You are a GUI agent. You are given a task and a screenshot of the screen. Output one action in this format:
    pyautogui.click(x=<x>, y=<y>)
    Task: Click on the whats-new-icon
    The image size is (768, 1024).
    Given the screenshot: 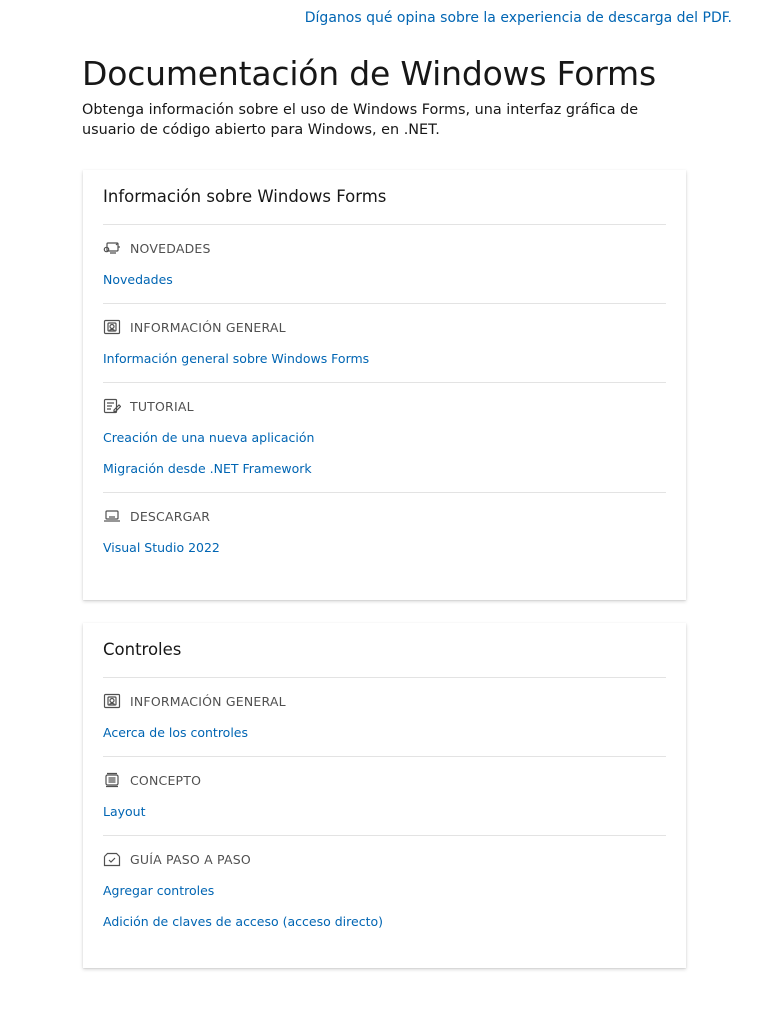 What is the action you would take?
    pyautogui.click(x=112, y=248)
    